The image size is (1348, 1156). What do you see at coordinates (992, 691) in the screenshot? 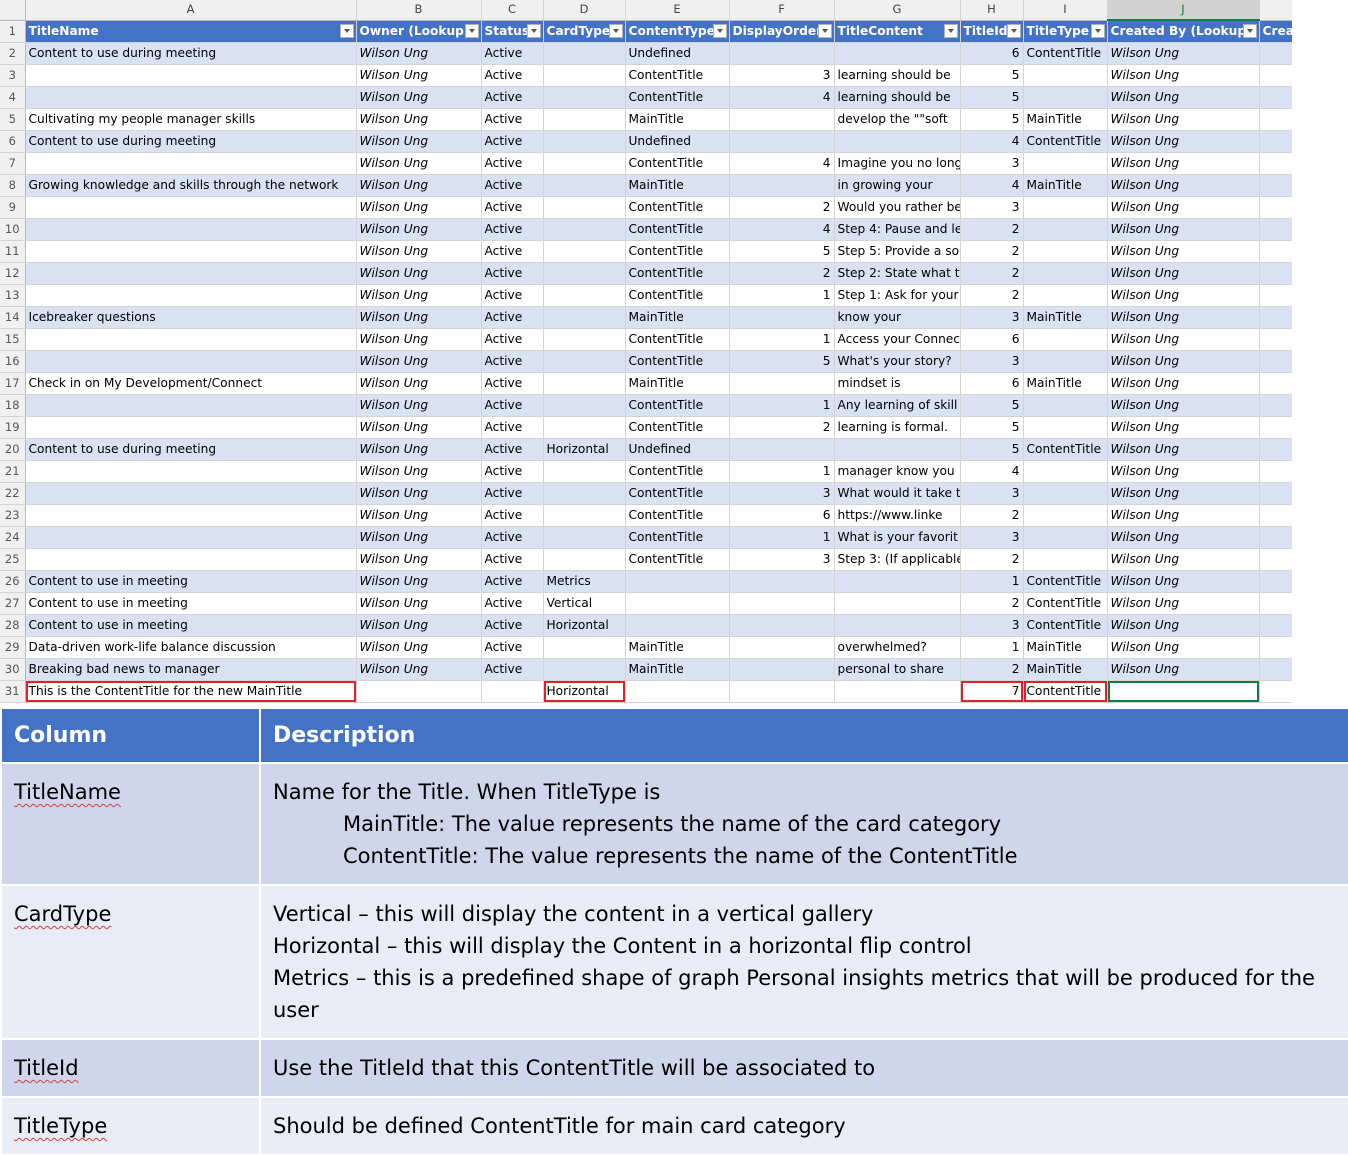
I see `highlighted-cell: 7` at bounding box center [992, 691].